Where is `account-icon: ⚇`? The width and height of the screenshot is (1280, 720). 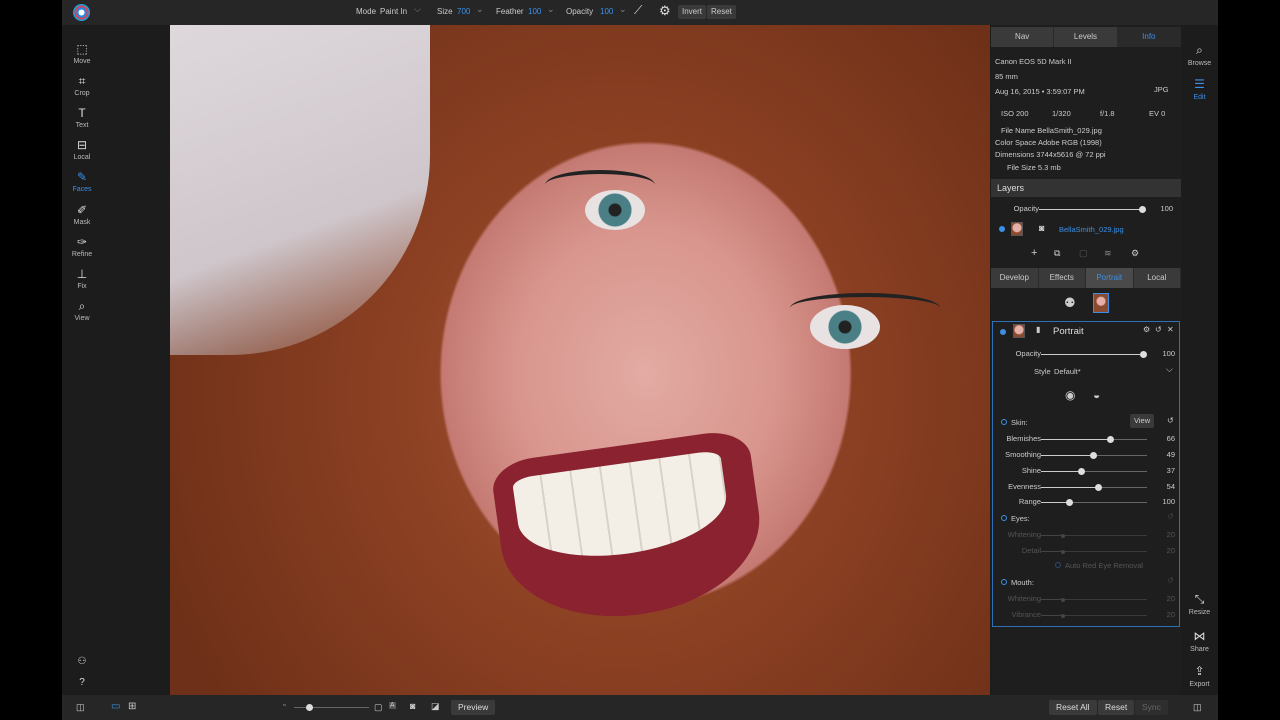
account-icon: ⚇ is located at coordinates (82, 662).